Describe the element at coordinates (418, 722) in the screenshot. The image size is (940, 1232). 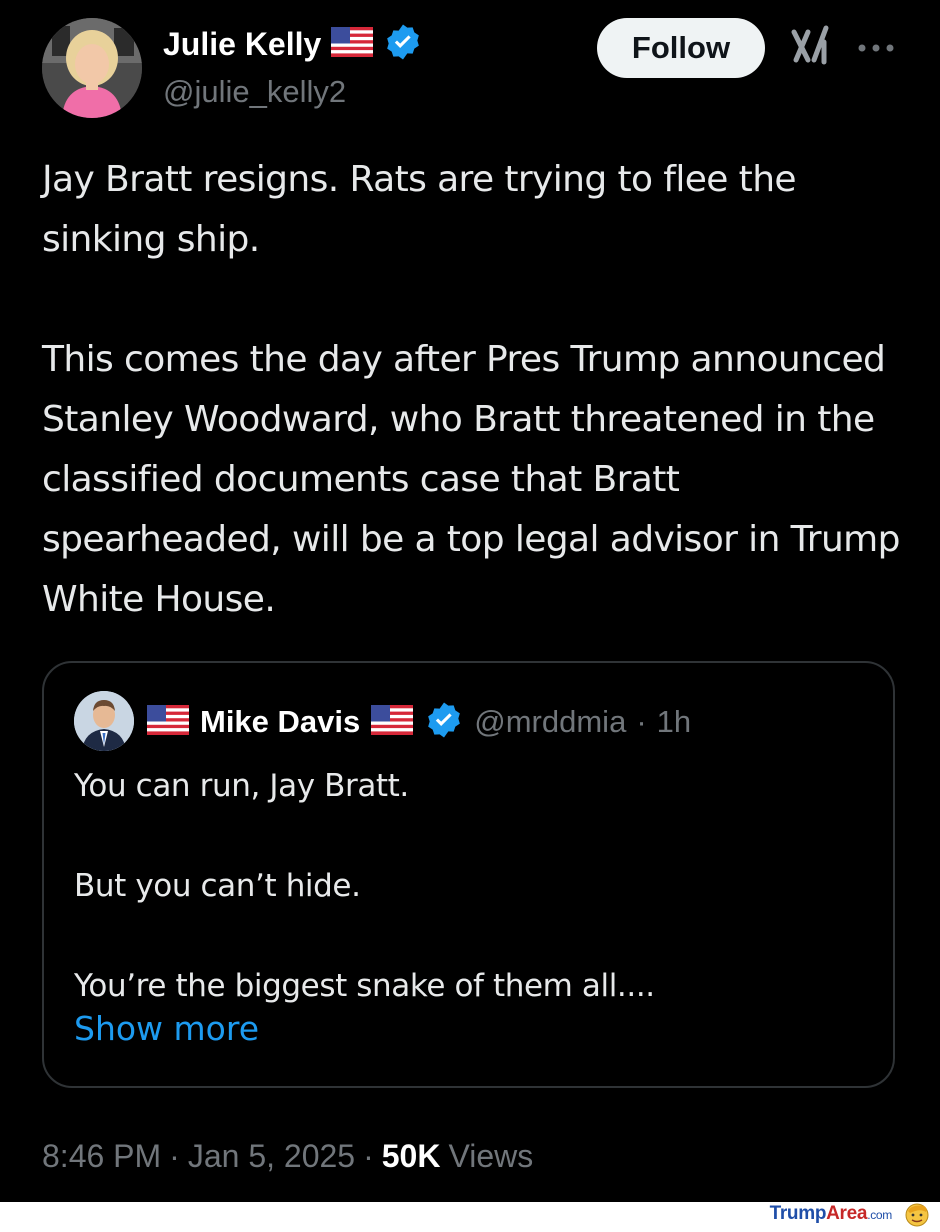
I see `quoted-header: Mike Davis @mrddmia · 1h` at that location.